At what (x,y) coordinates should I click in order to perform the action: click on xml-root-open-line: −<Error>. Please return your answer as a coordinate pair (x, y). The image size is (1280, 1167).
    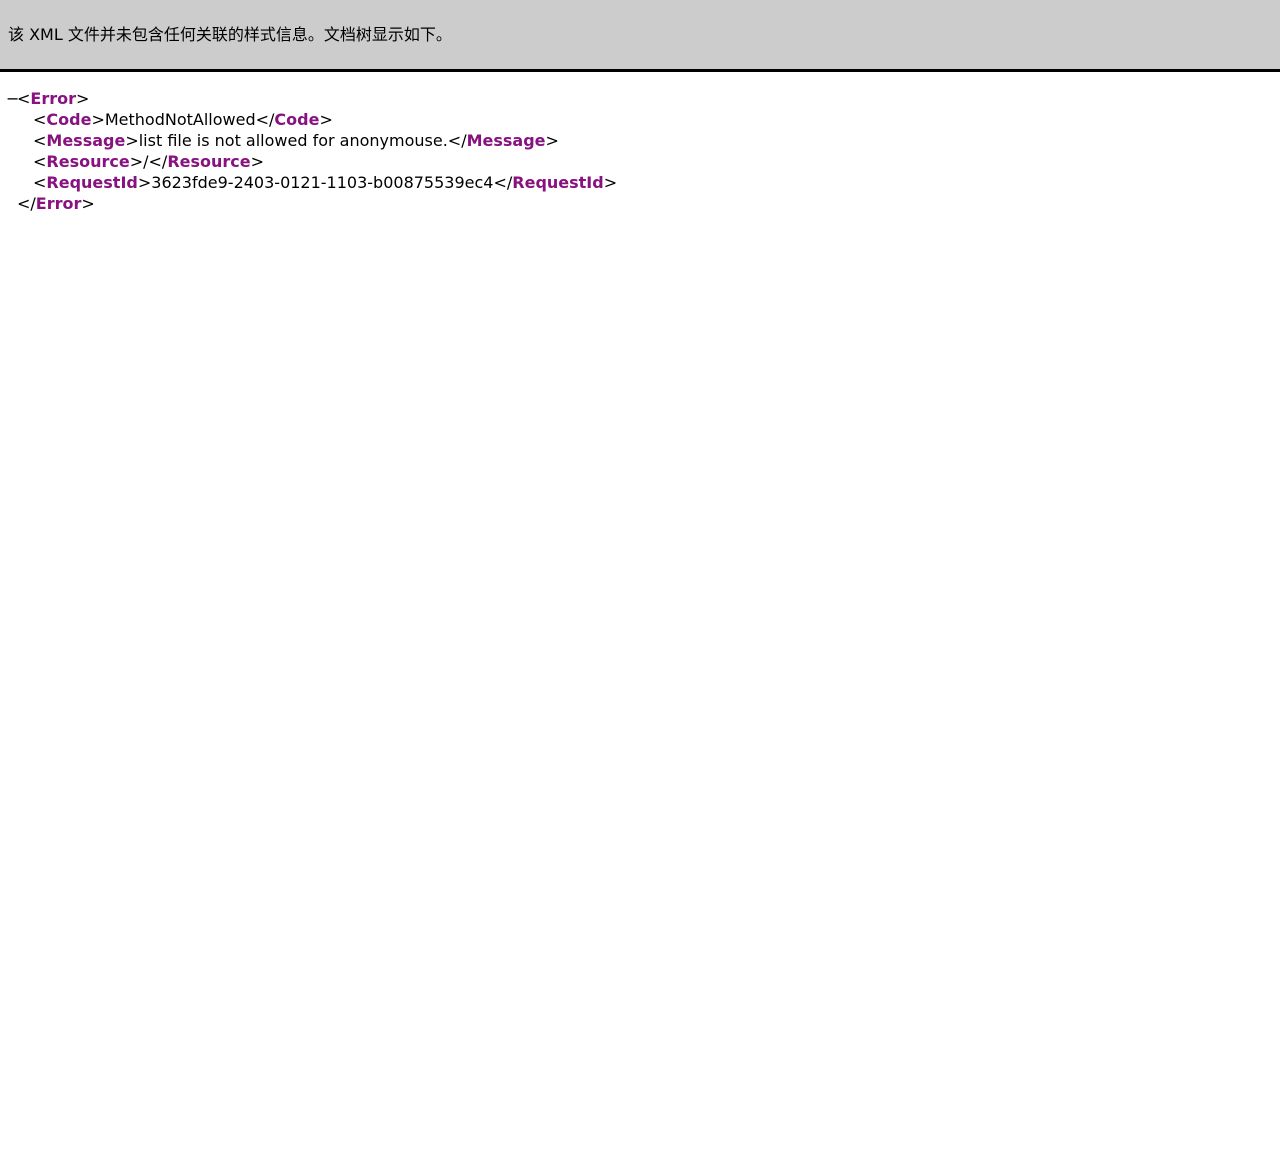
    Looking at the image, I should click on (308, 98).